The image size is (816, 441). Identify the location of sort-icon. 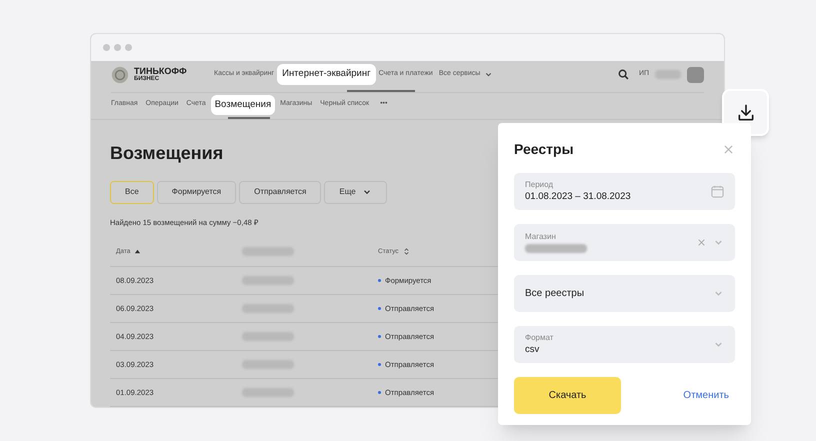
(406, 251).